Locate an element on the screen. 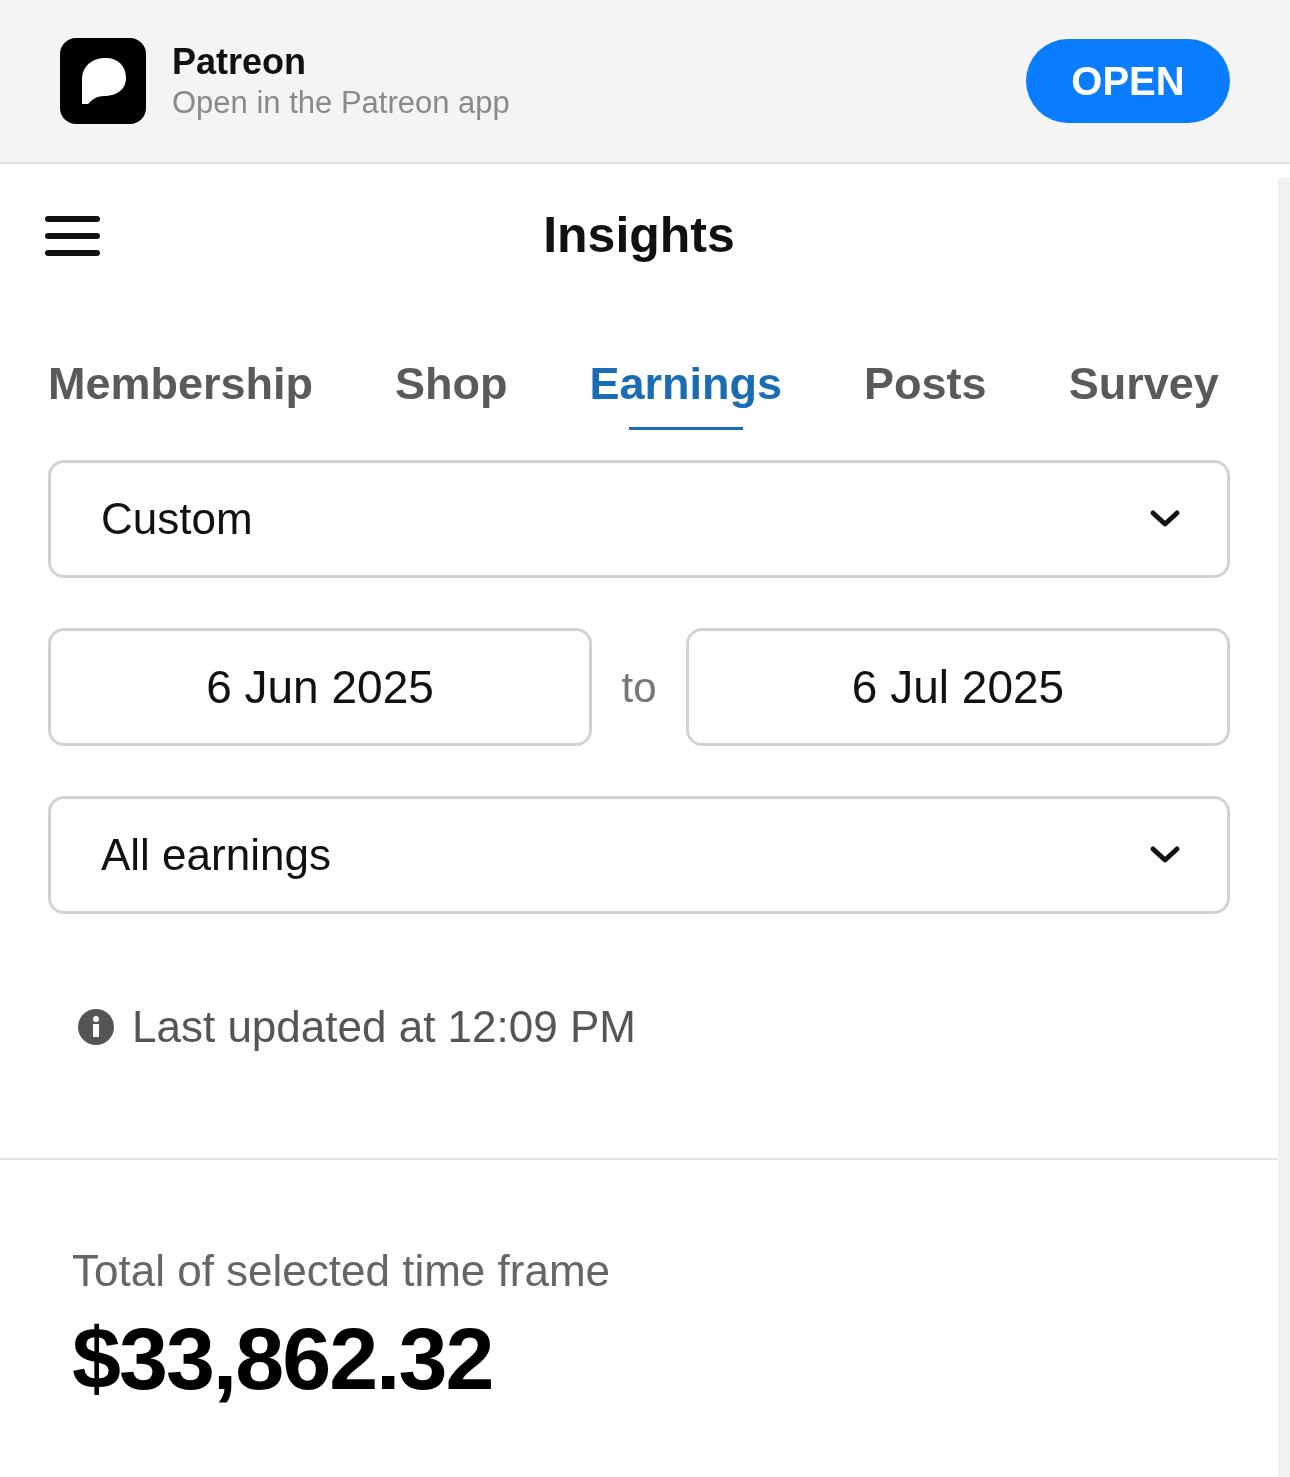 Image resolution: width=1290 pixels, height=1477 pixels. range-separator: to is located at coordinates (639, 687).